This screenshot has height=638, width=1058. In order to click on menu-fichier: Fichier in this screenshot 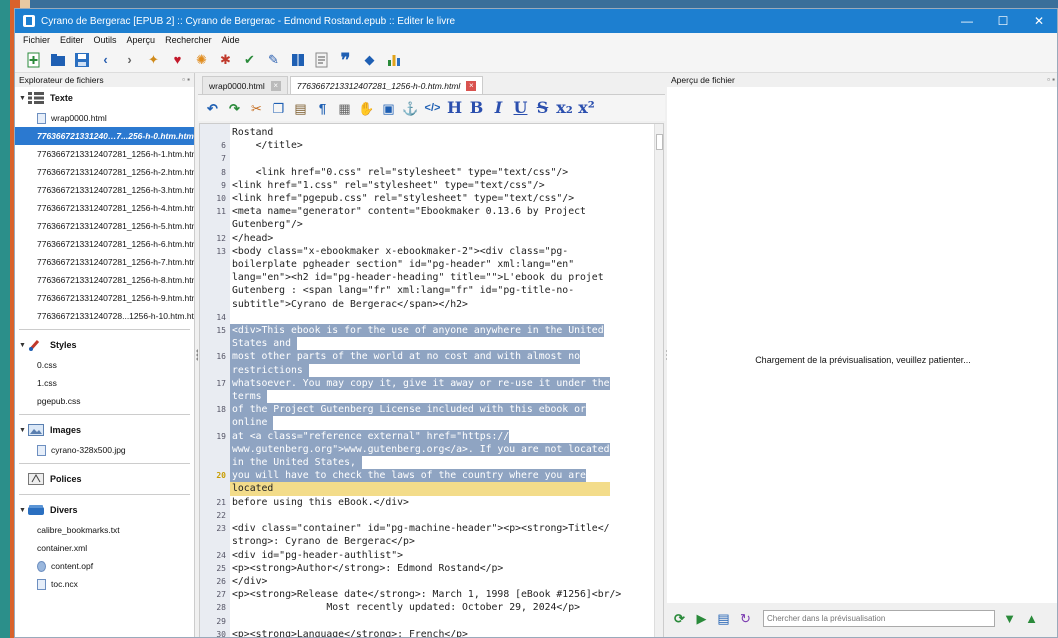, I will do `click(36, 40)`.